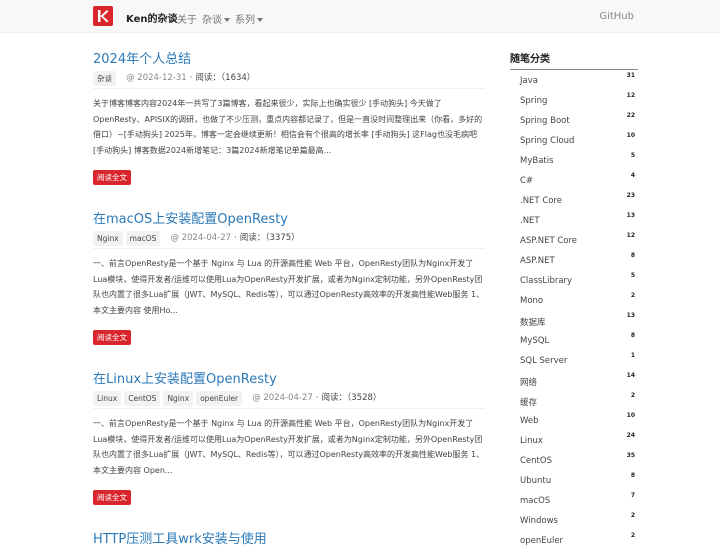  What do you see at coordinates (632, 355) in the screenshot?
I see `category-count-badge: 1` at bounding box center [632, 355].